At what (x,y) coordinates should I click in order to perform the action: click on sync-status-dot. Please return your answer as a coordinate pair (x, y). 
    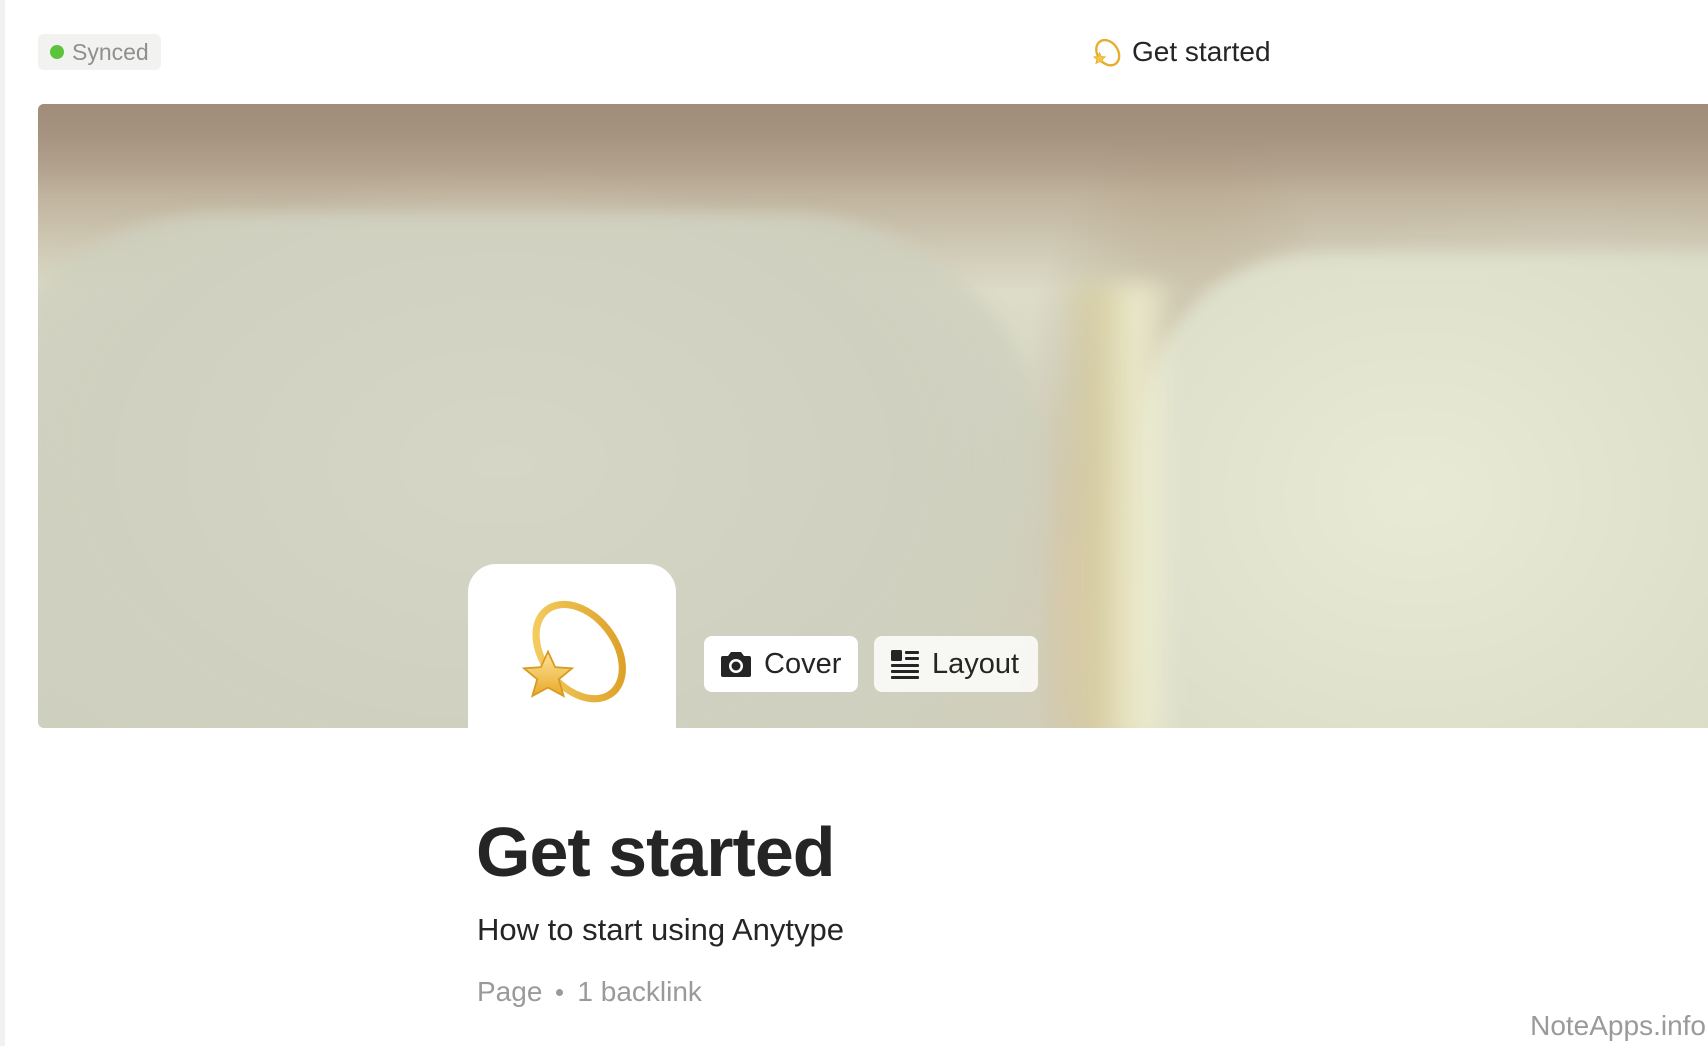
    Looking at the image, I should click on (57, 52).